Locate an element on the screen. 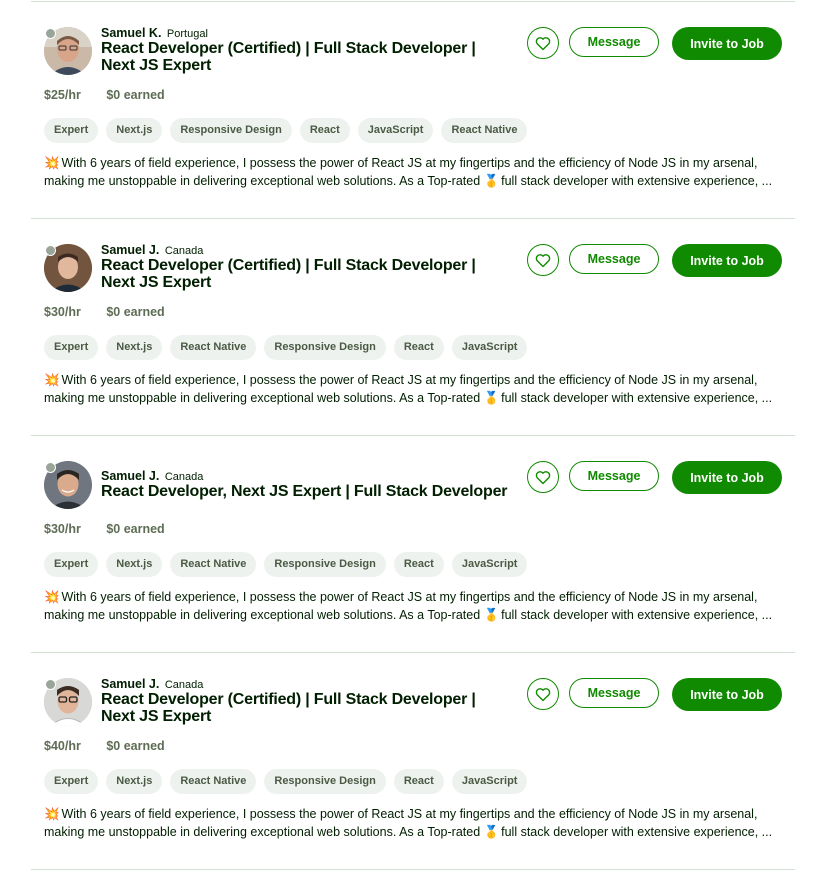 The width and height of the screenshot is (830, 870). hourly-rate: $25/hr is located at coordinates (62, 95).